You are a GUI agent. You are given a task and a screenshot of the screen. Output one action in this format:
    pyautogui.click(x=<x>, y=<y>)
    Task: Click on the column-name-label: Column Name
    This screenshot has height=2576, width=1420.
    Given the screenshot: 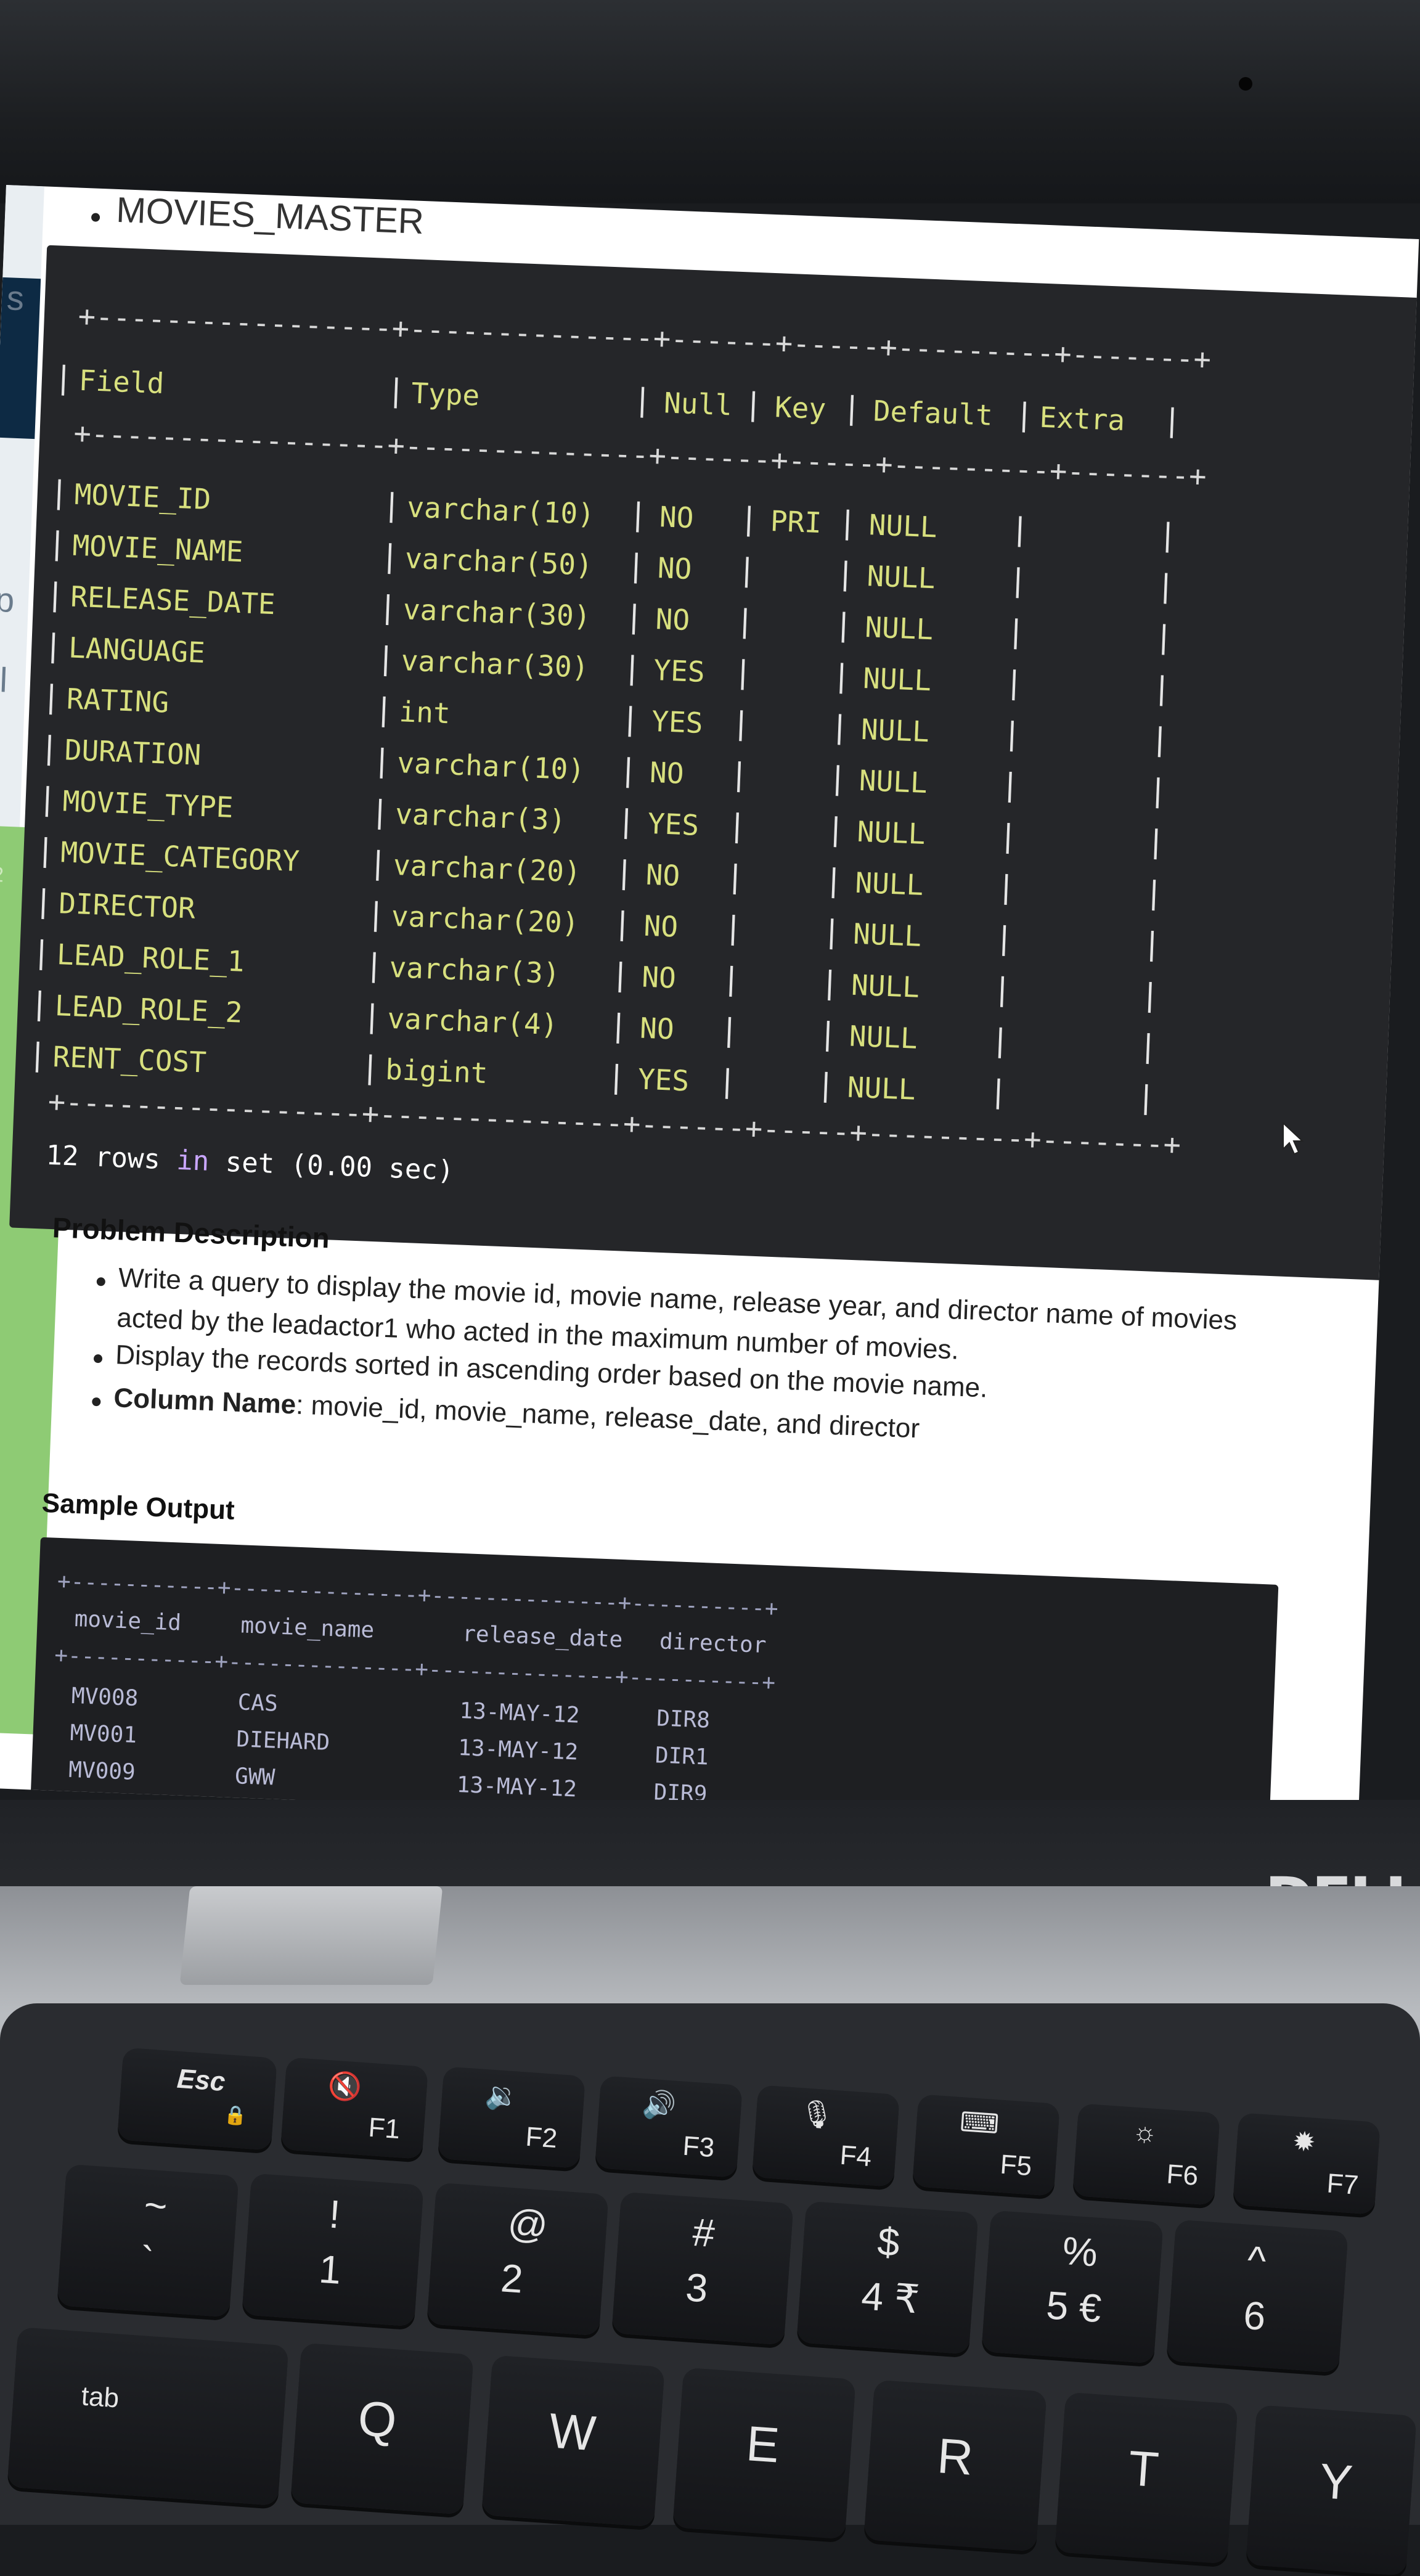 What is the action you would take?
    pyautogui.click(x=205, y=1401)
    